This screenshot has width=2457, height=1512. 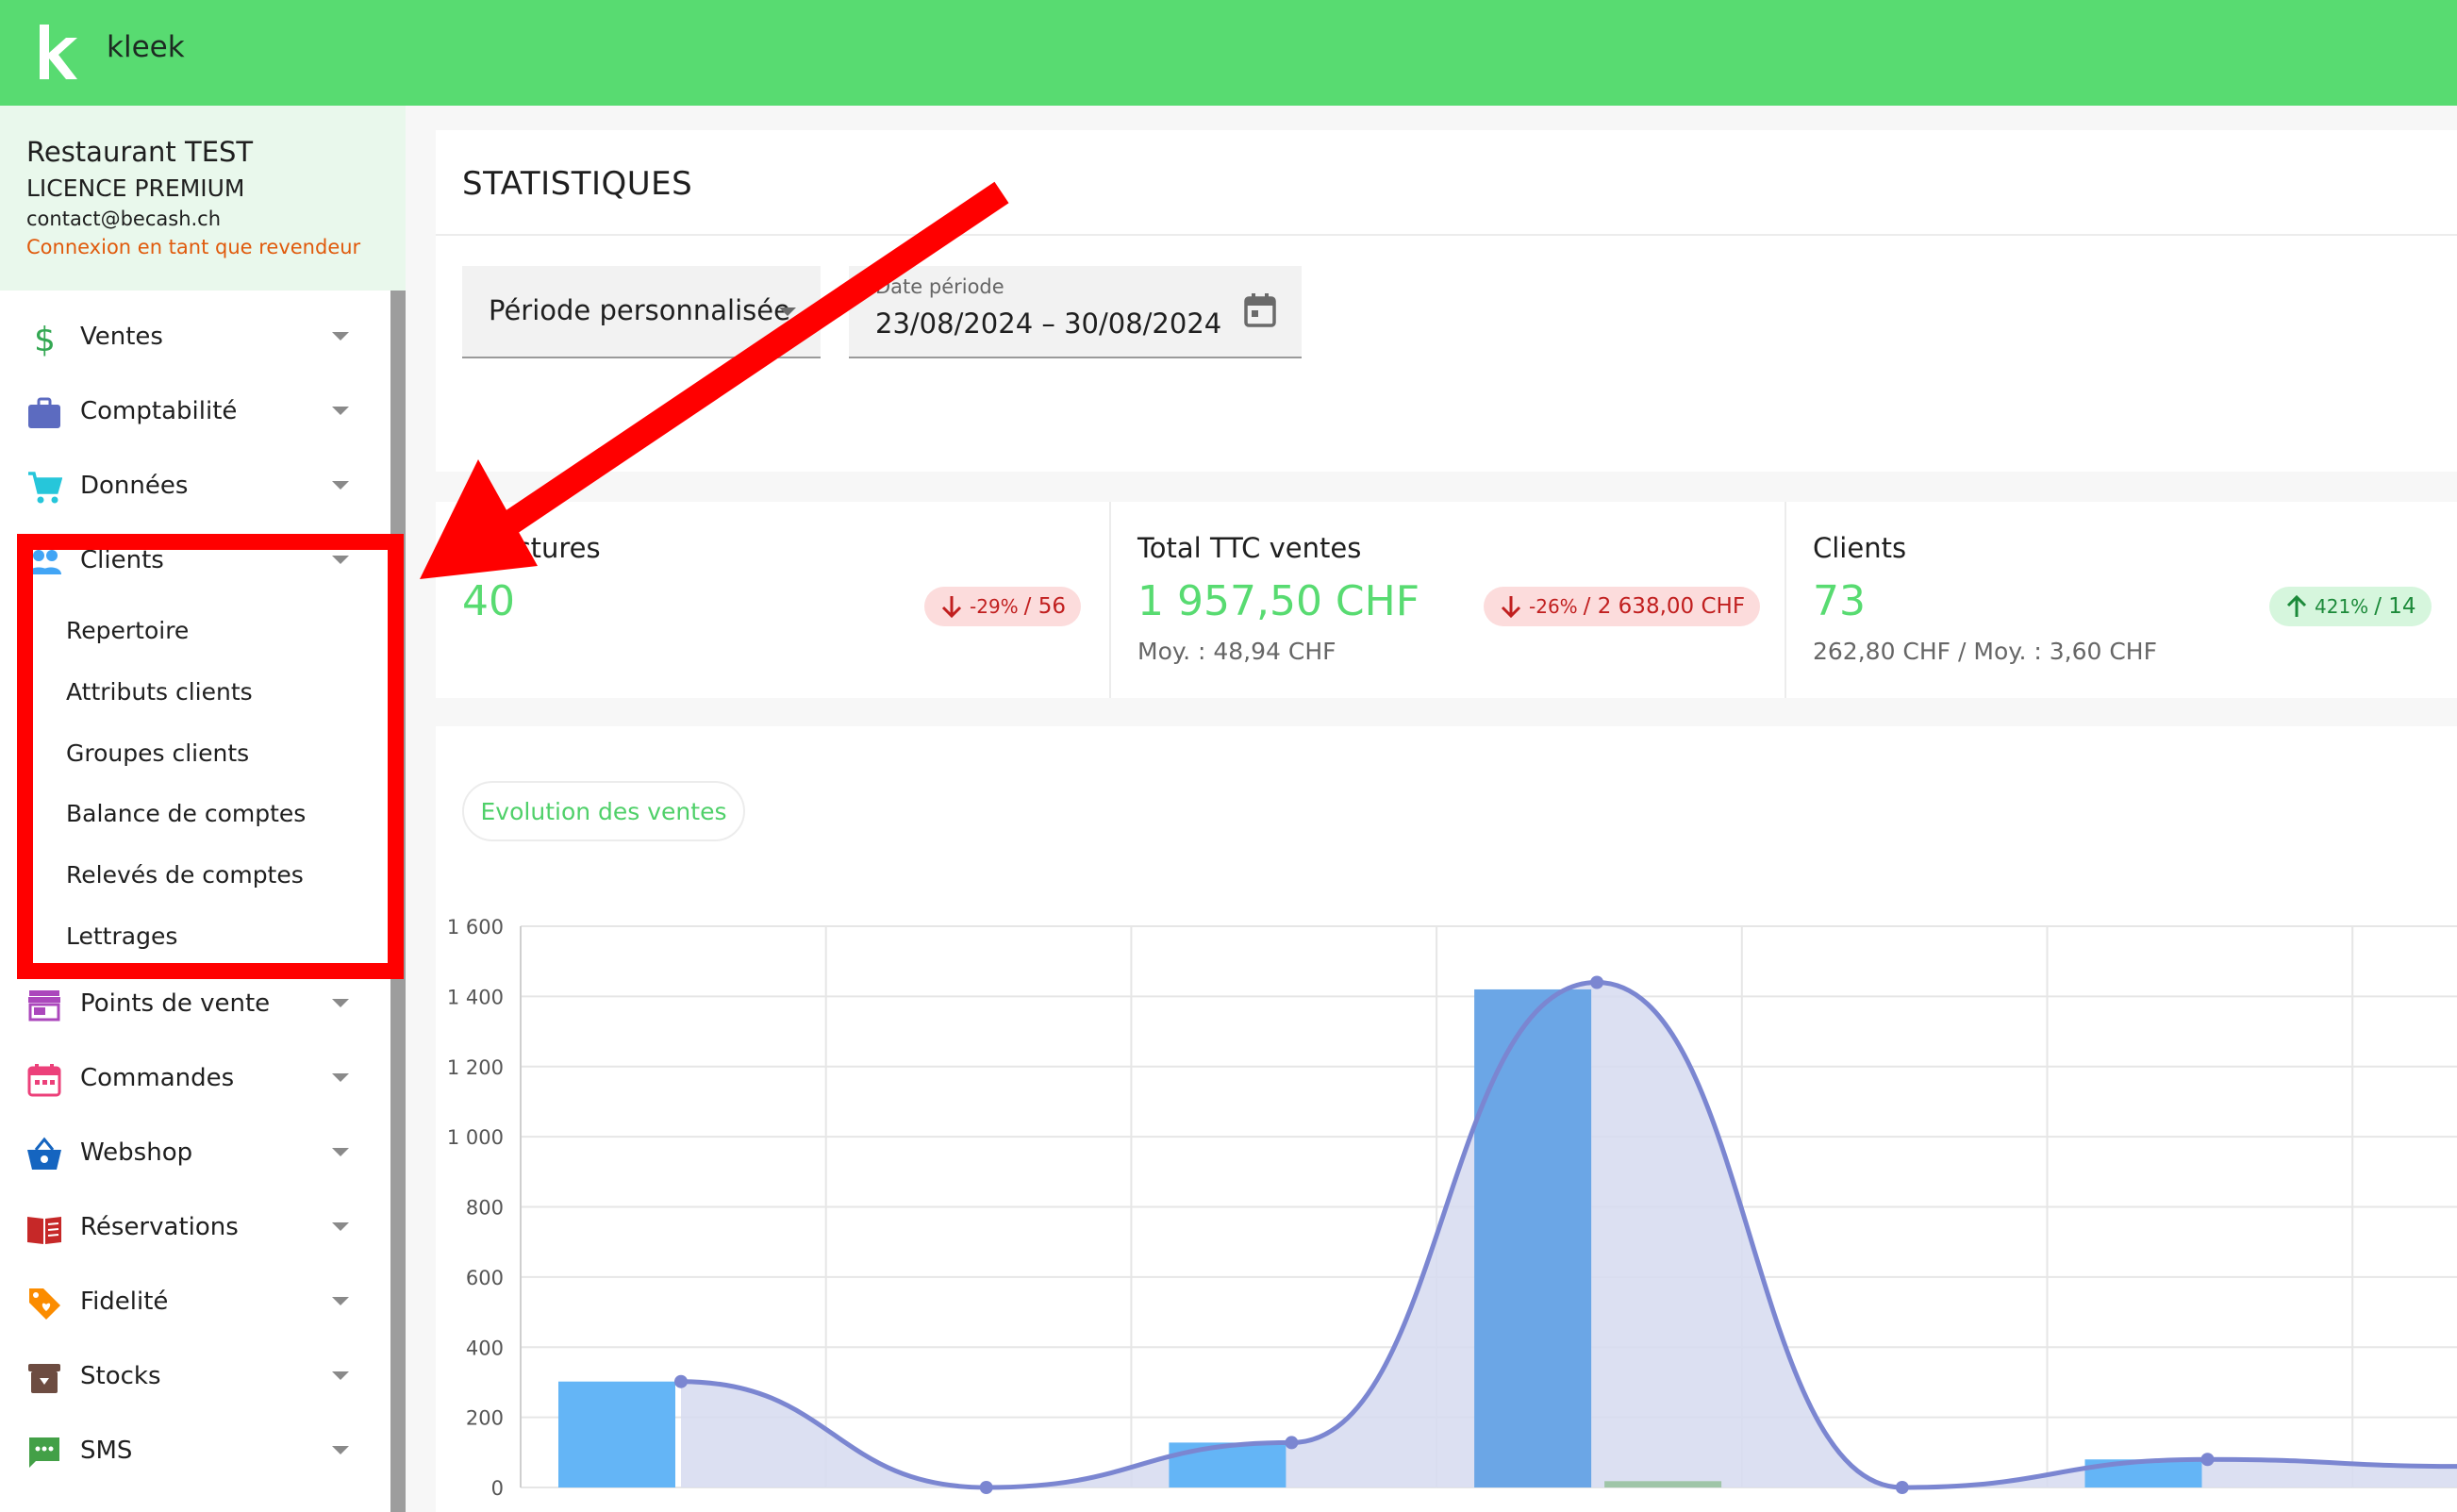 I want to click on annotation-arrow-shaft, so click(x=756, y=358).